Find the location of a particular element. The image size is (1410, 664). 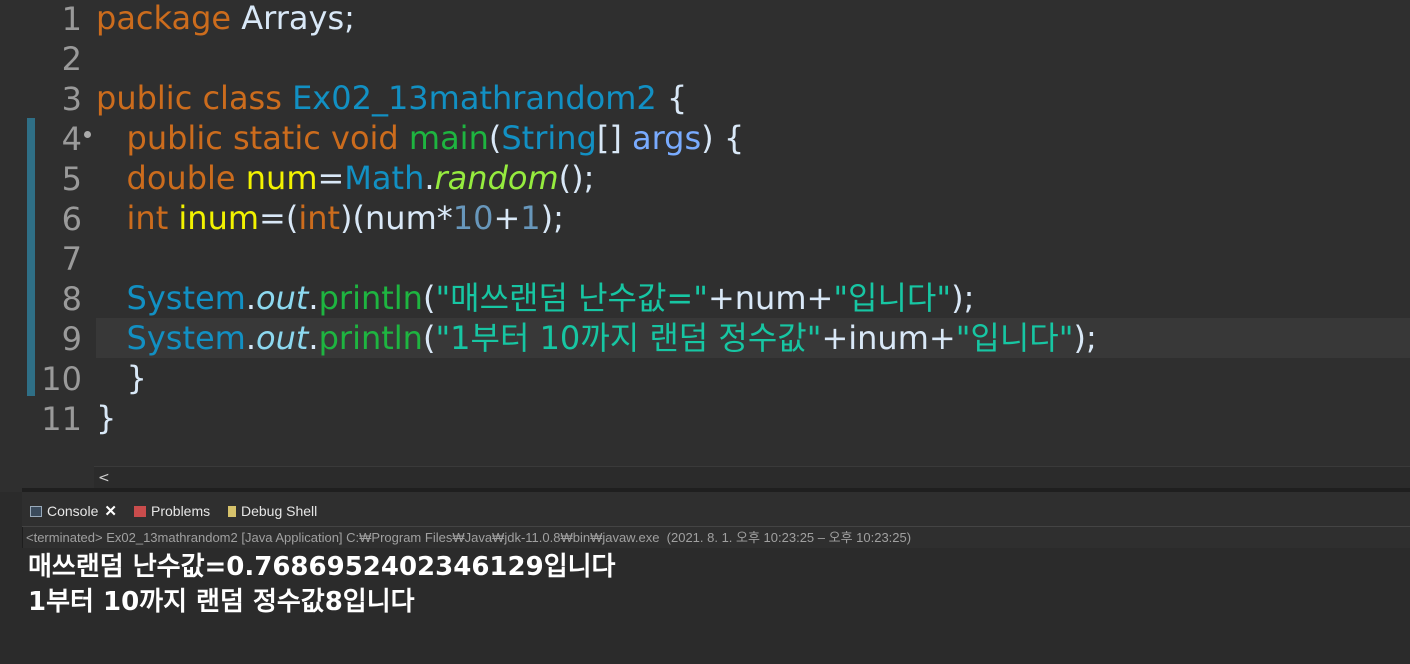

code-token: public class is located at coordinates (194, 98).